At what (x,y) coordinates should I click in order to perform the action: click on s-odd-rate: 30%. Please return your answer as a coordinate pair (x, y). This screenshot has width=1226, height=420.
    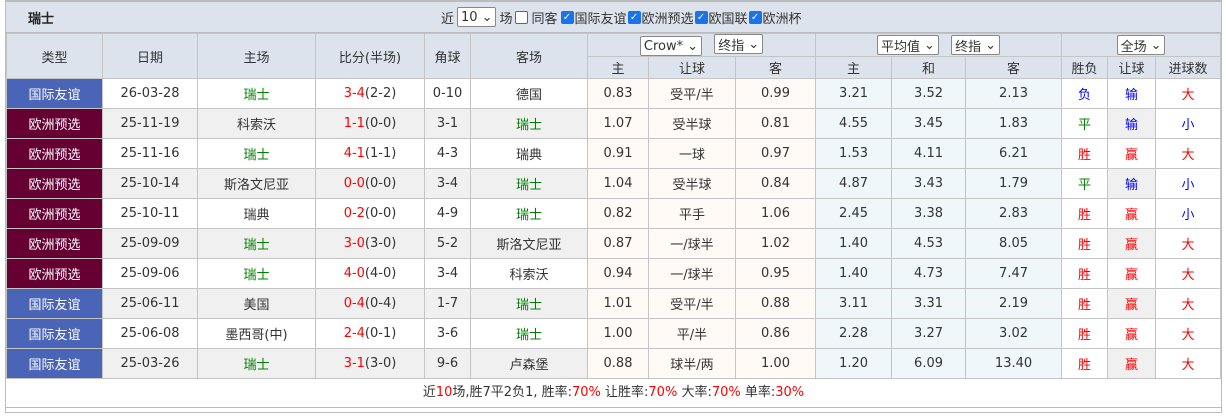
    Looking at the image, I should click on (790, 392).